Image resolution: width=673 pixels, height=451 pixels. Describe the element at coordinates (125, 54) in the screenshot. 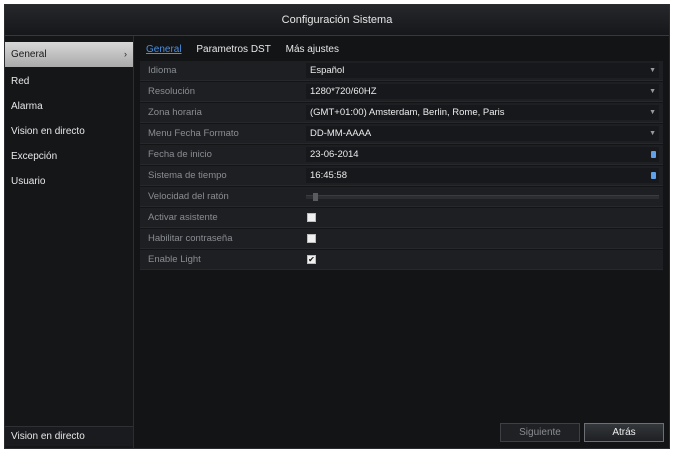

I see `chevron-right-icon: ›` at that location.